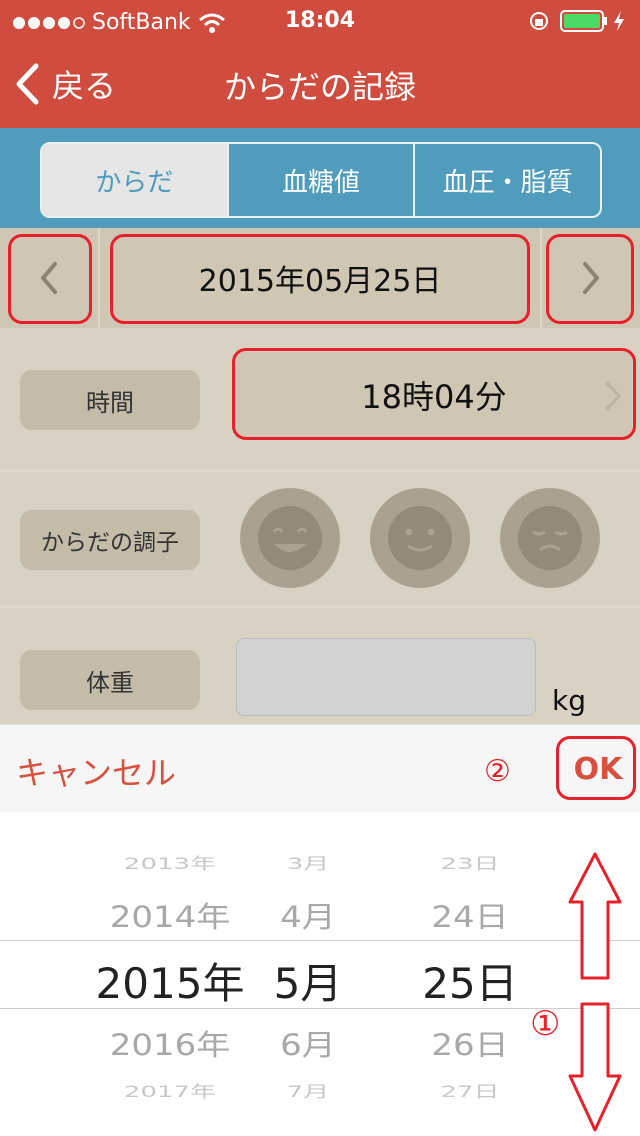 This screenshot has height=1136, width=640. I want to click on mood-happy-button, so click(290, 538).